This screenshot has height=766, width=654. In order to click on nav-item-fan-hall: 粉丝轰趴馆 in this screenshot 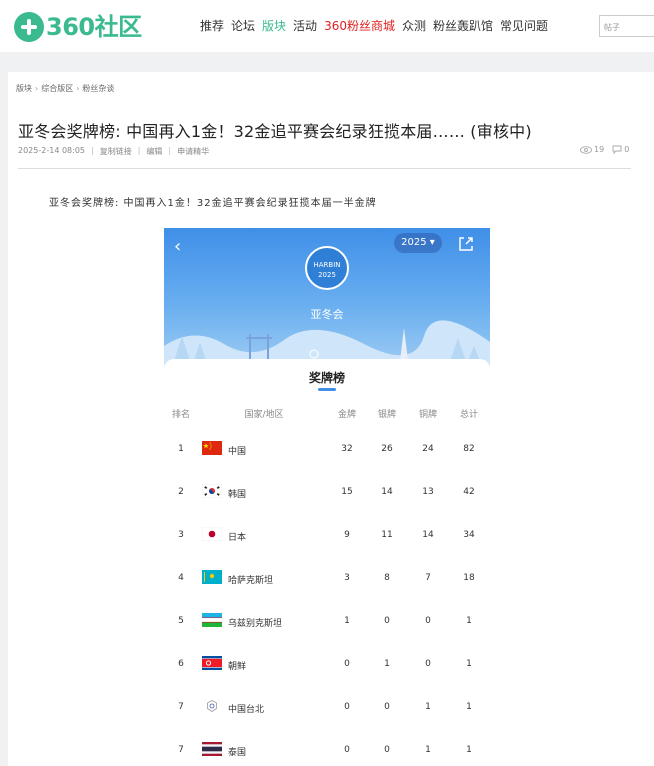, I will do `click(463, 25)`.